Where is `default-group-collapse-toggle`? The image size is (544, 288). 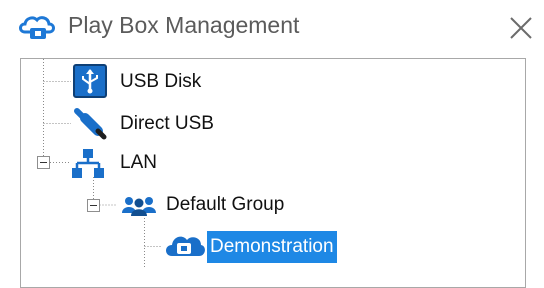
default-group-collapse-toggle is located at coordinates (93, 205).